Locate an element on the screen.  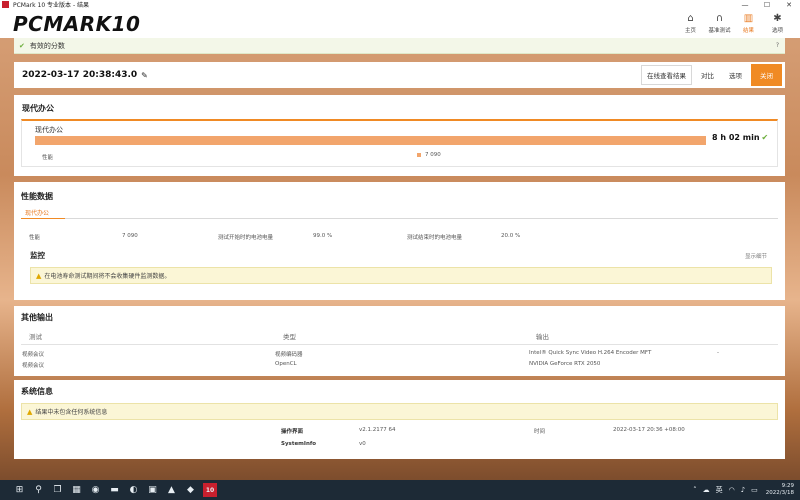
row-output: NVIDIA GeForce RTX 2050 is located at coordinates (565, 364).